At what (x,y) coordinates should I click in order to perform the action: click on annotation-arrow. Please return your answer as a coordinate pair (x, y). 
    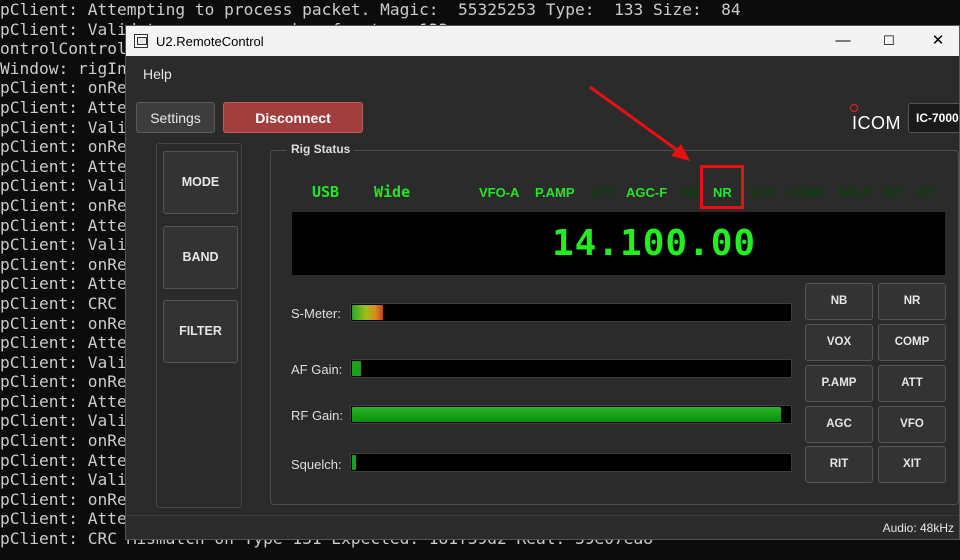
    Looking at the image, I should click on (639, 123).